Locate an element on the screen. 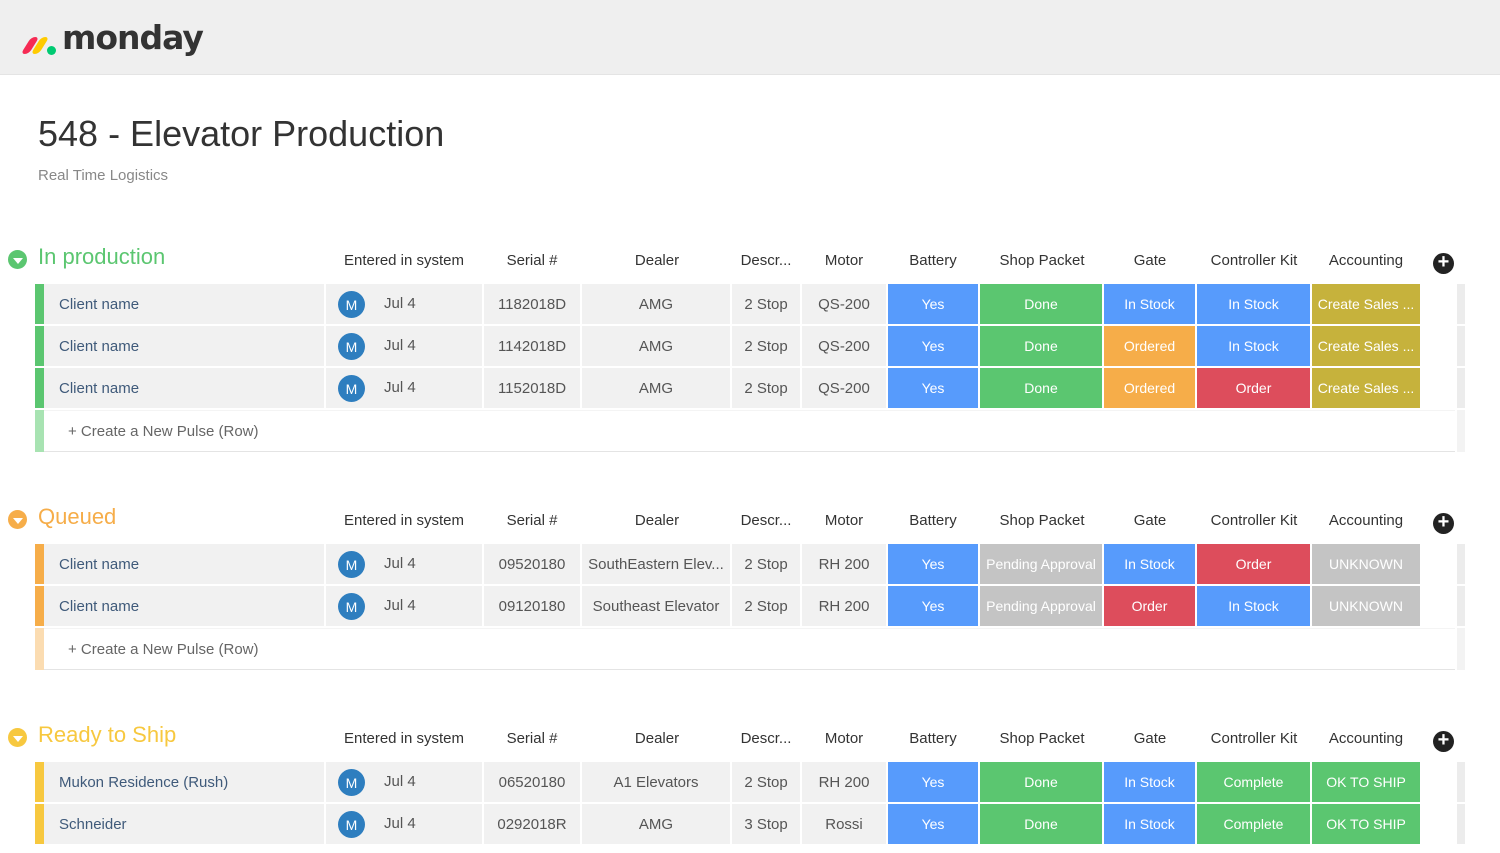 This screenshot has height=853, width=1500. cell-serial: 1142018D is located at coordinates (532, 346).